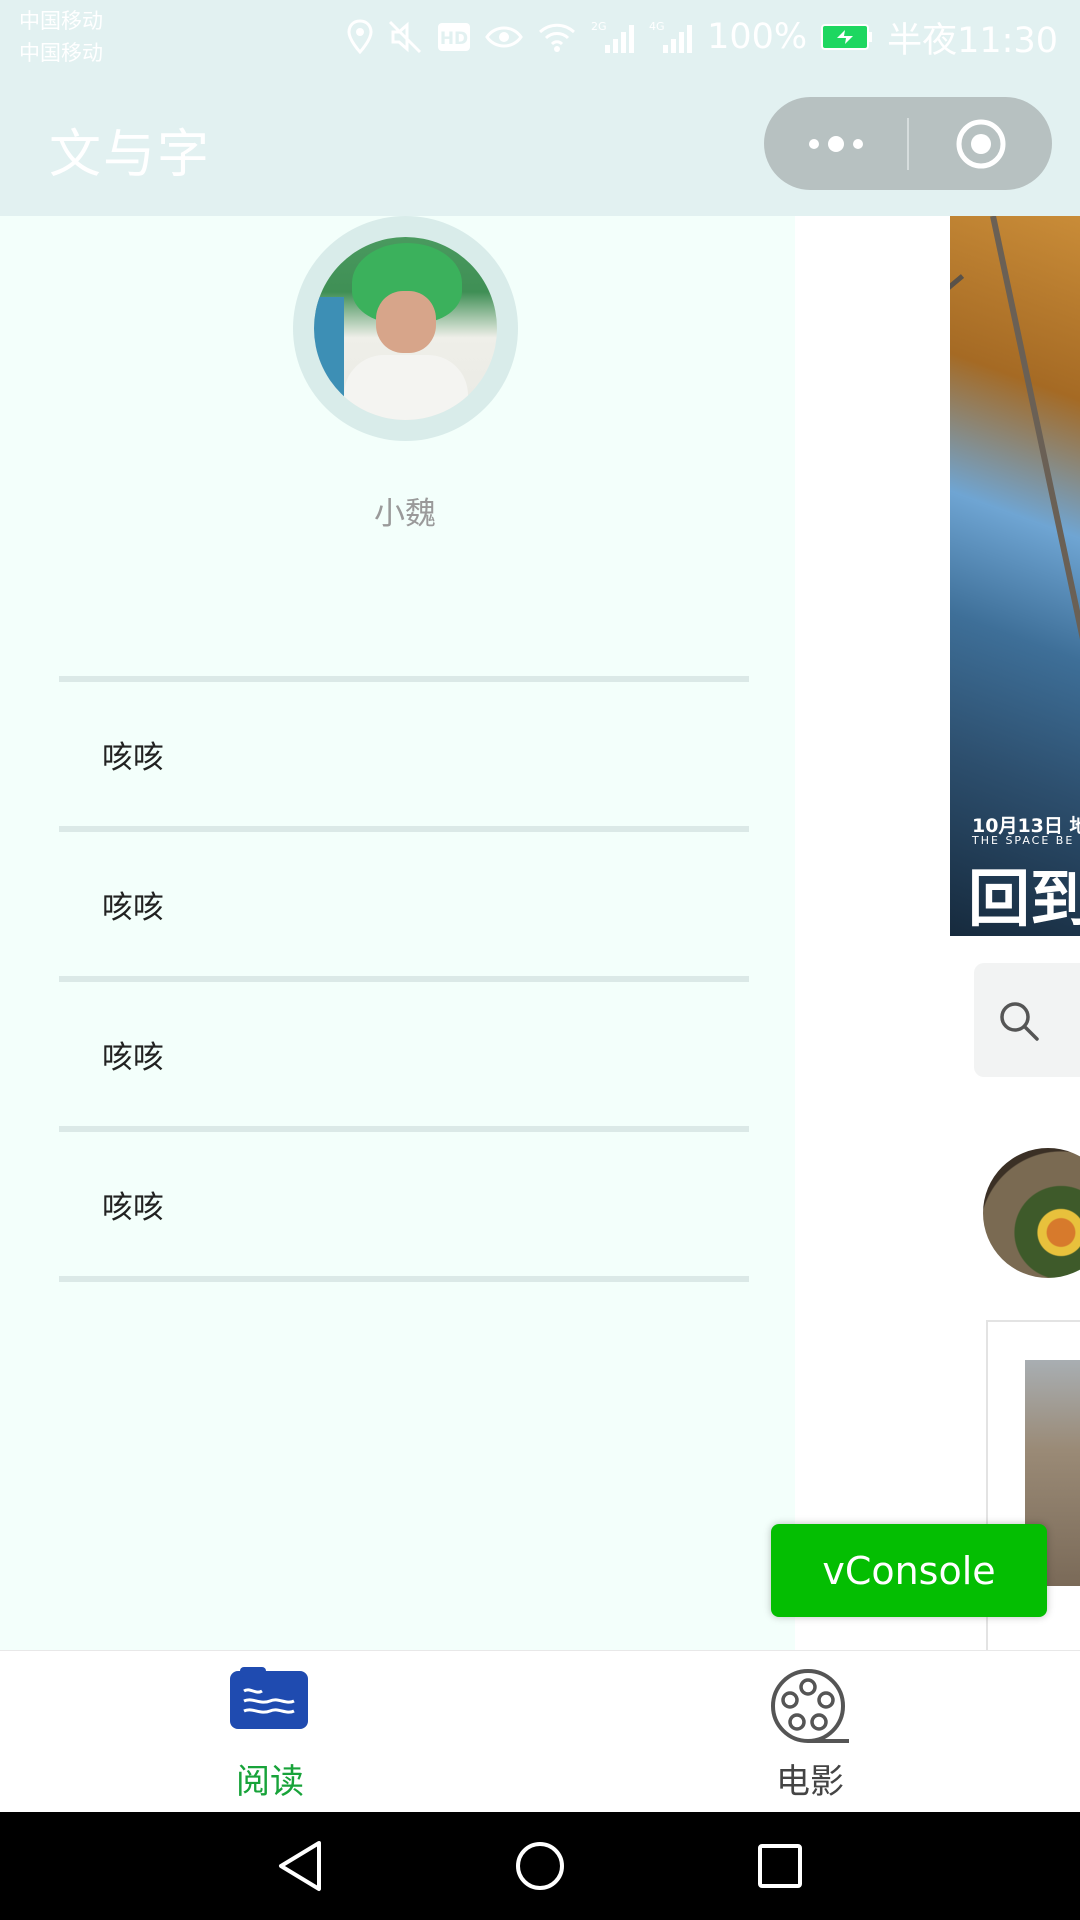  What do you see at coordinates (909, 1570) in the screenshot?
I see `vconsole-button: vConsole` at bounding box center [909, 1570].